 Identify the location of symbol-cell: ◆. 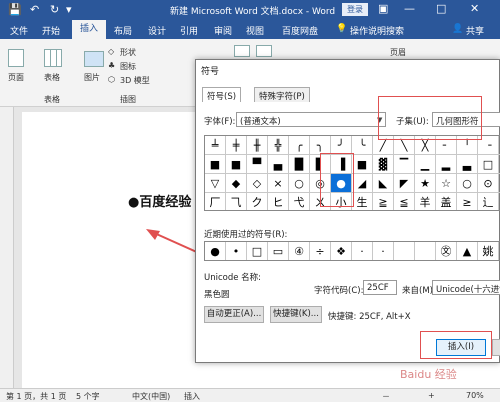
(236, 183).